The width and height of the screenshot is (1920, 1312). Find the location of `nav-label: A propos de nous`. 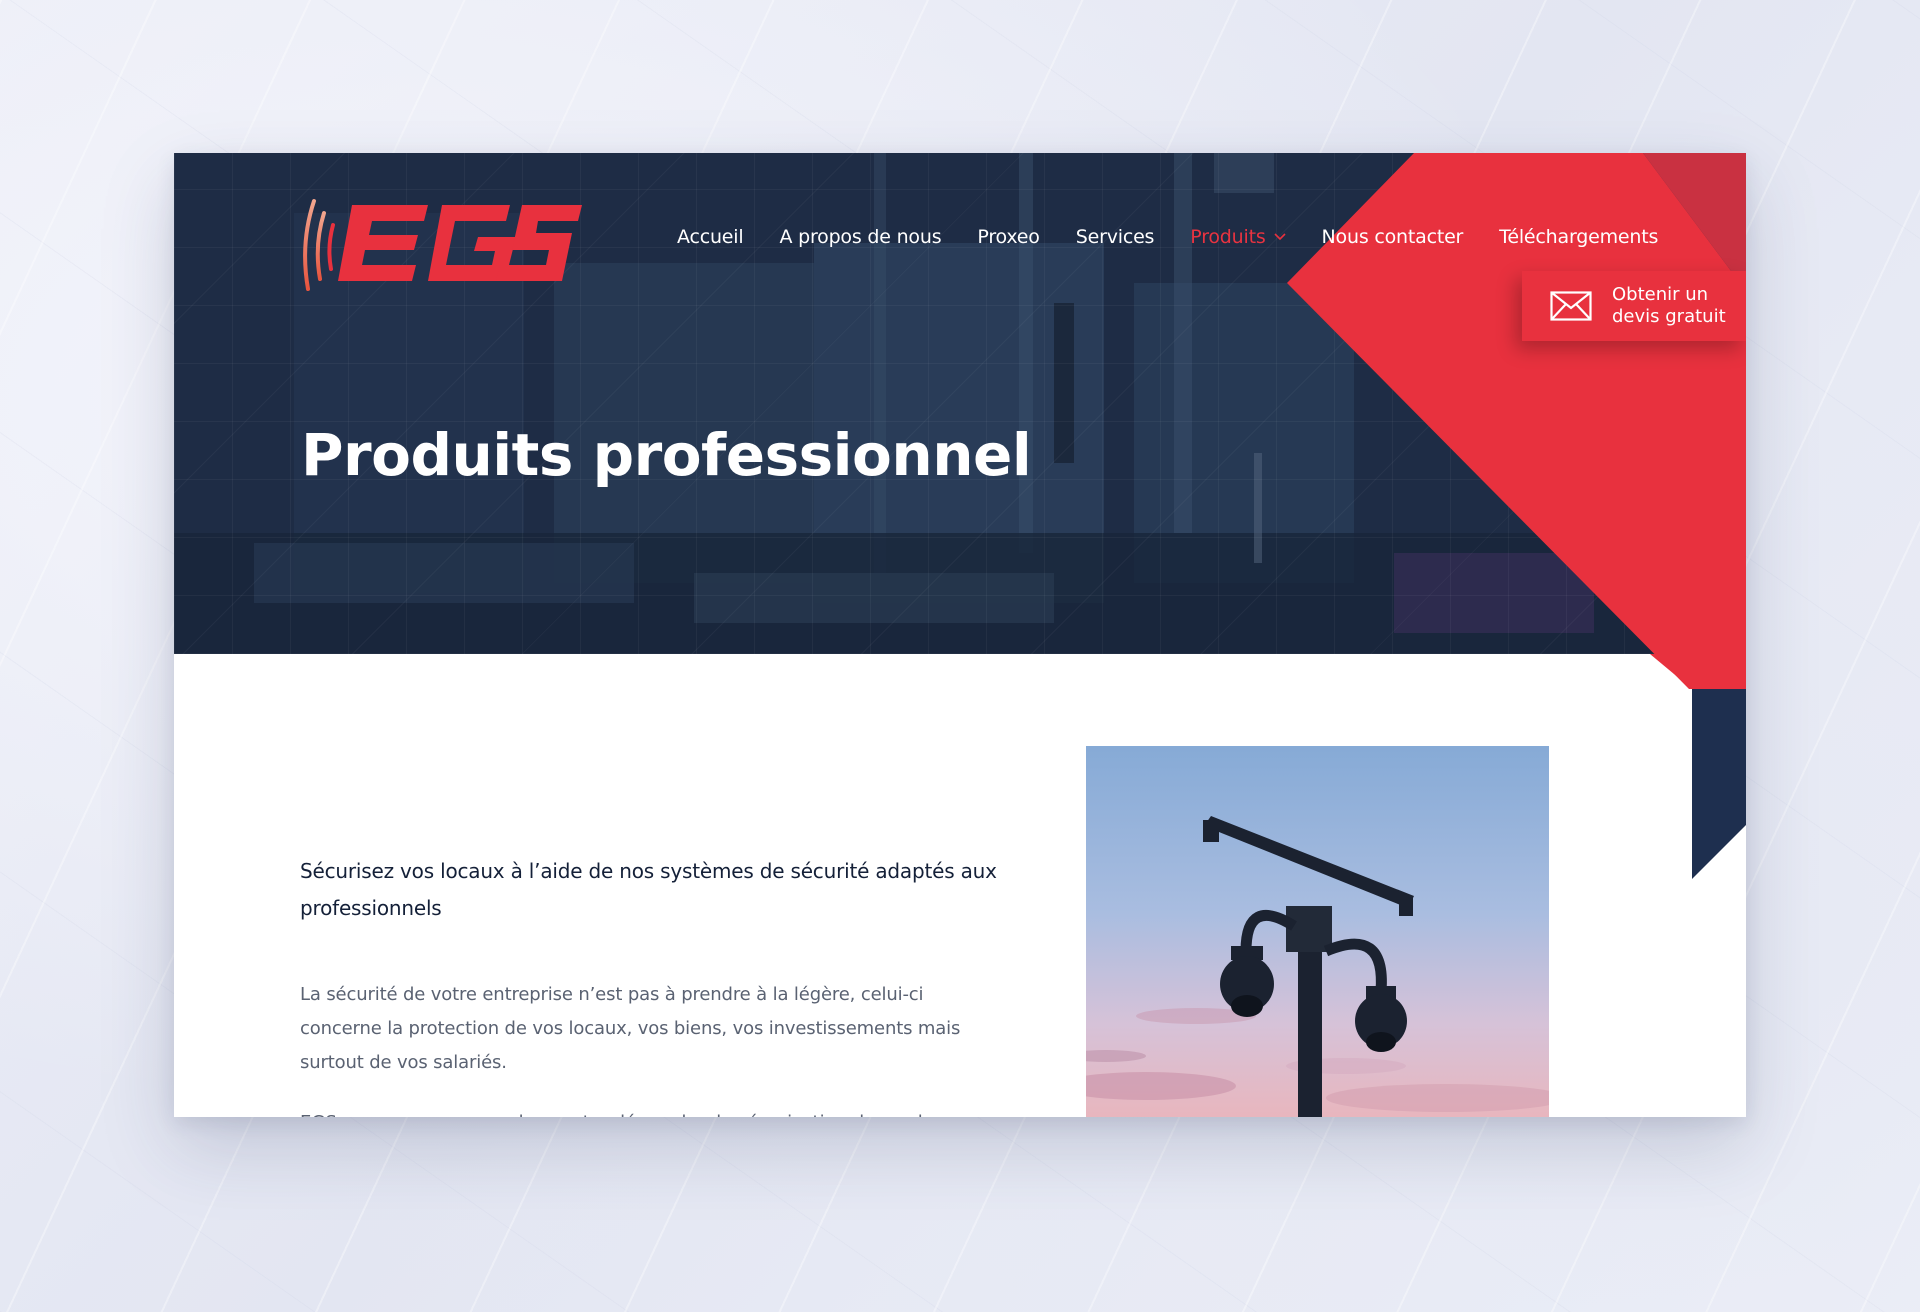

nav-label: A propos de nous is located at coordinates (860, 237).